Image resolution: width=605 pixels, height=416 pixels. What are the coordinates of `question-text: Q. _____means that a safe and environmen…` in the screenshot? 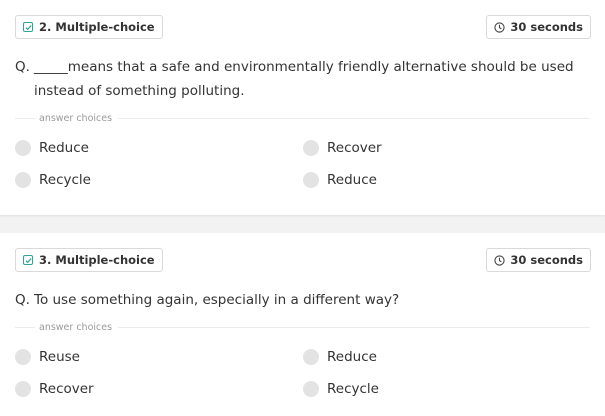 It's located at (295, 79).